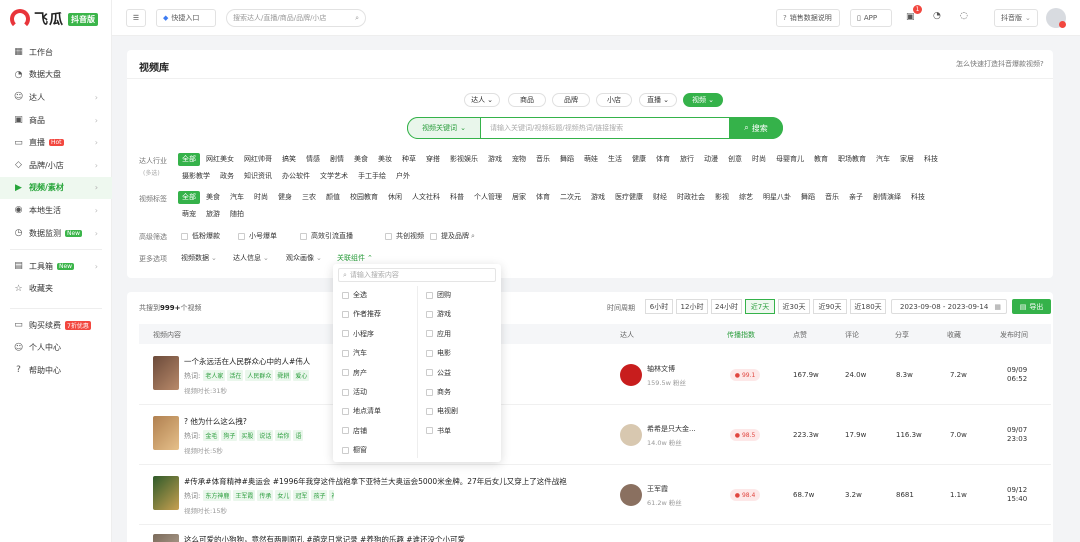 Image resolution: width=1080 pixels, height=542 pixels. Describe the element at coordinates (887, 197) in the screenshot. I see `filter-chip: 剧情演绎` at that location.